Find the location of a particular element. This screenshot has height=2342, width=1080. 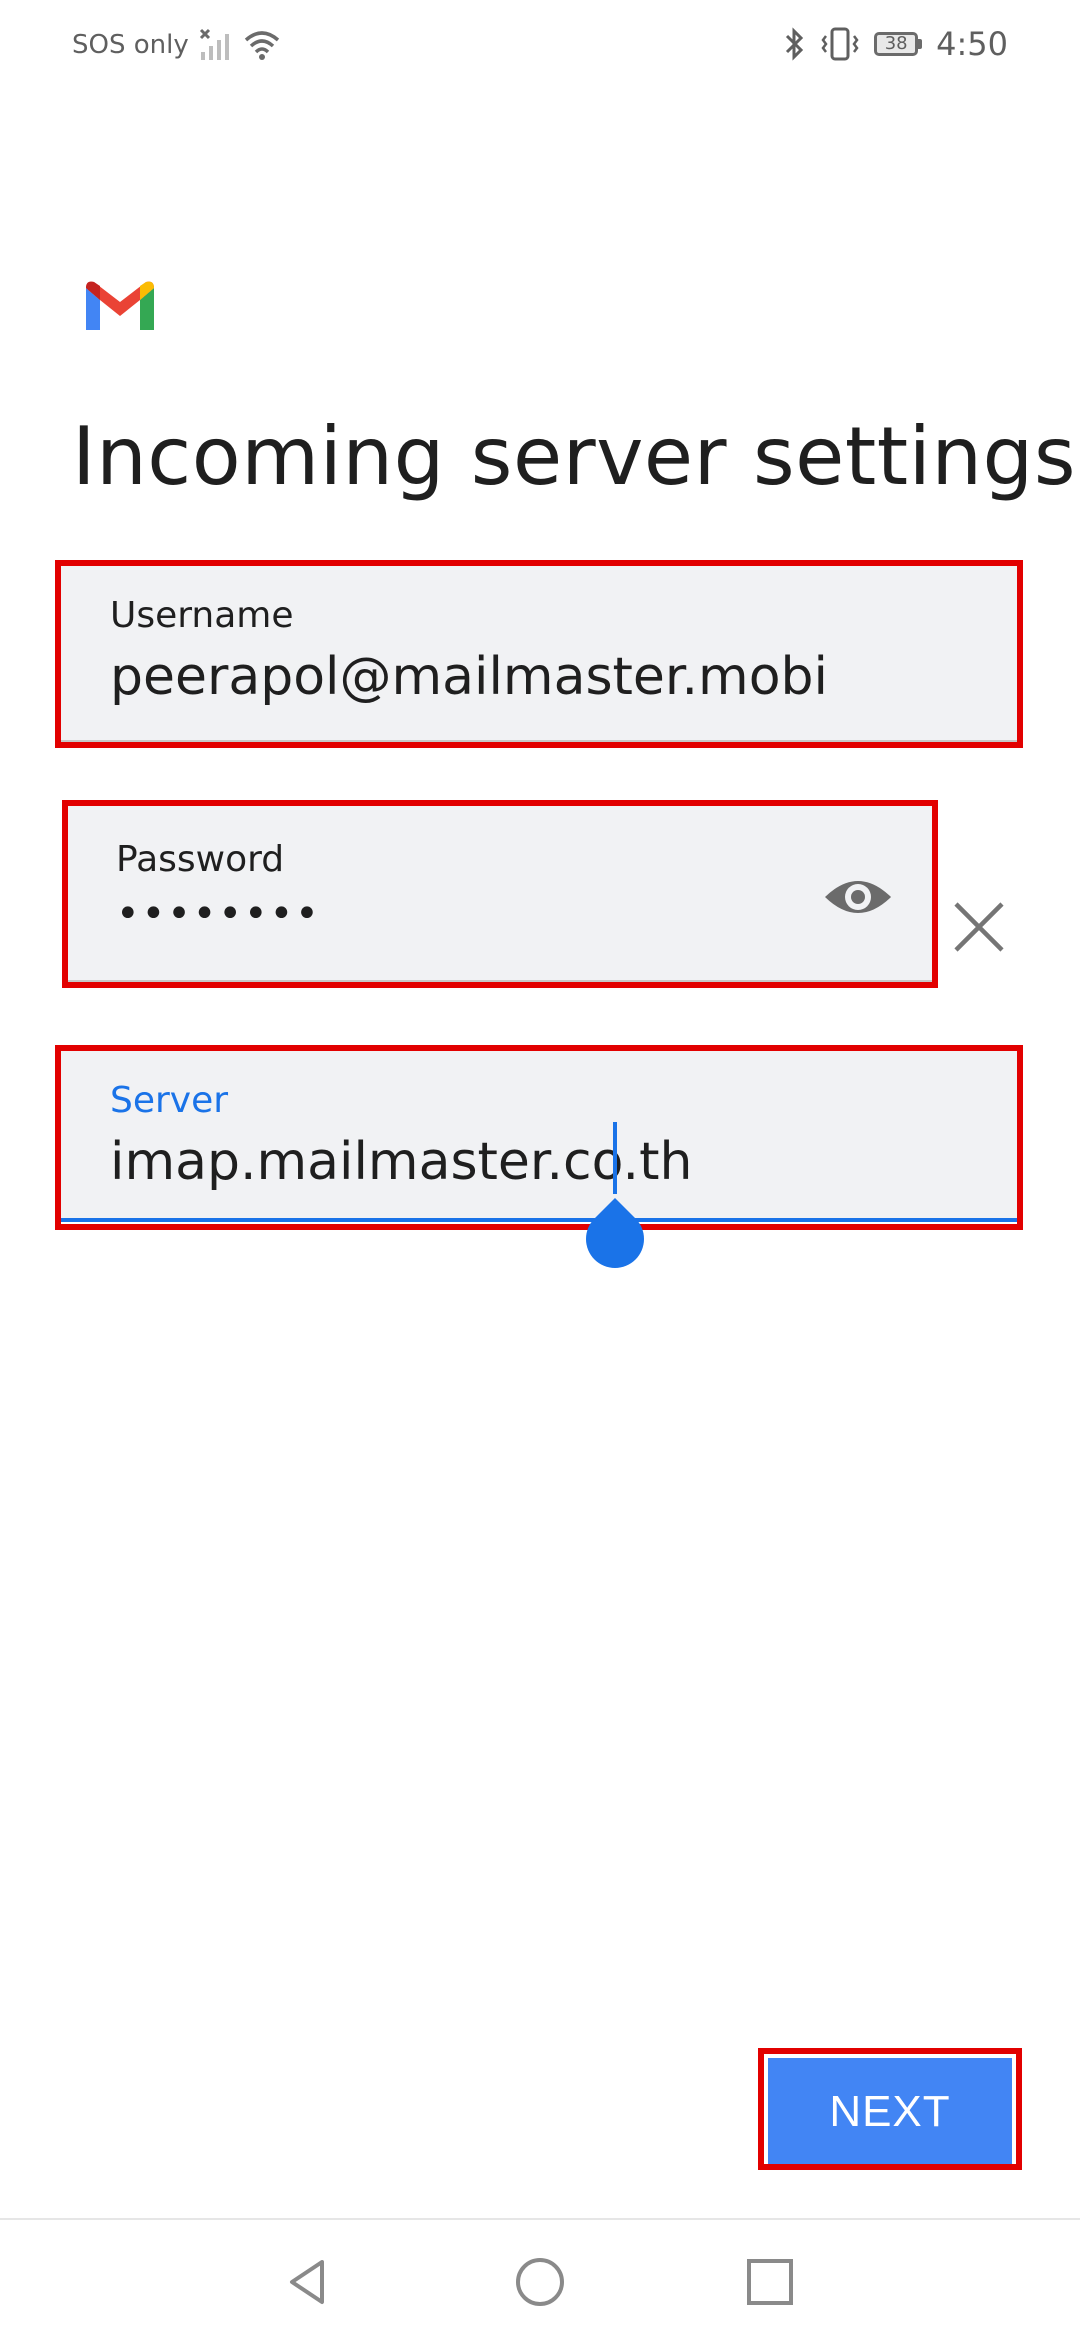

carrier-text: SOS only is located at coordinates (130, 45).